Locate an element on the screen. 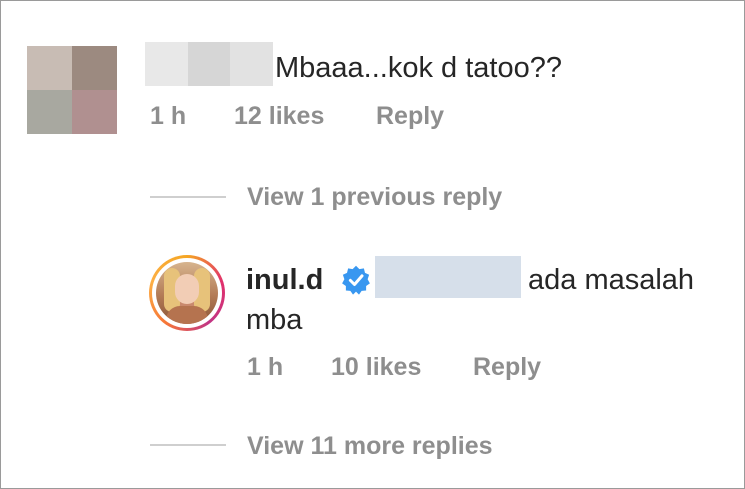 Image resolution: width=745 pixels, height=489 pixels. reply-avatar-story-ring is located at coordinates (187, 293).